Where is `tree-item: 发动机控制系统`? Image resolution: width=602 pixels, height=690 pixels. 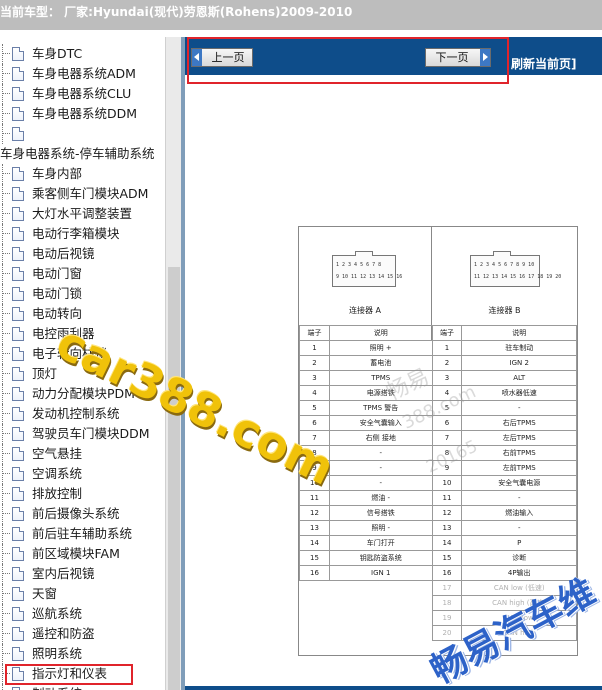 tree-item: 发动机控制系统 is located at coordinates (82, 414).